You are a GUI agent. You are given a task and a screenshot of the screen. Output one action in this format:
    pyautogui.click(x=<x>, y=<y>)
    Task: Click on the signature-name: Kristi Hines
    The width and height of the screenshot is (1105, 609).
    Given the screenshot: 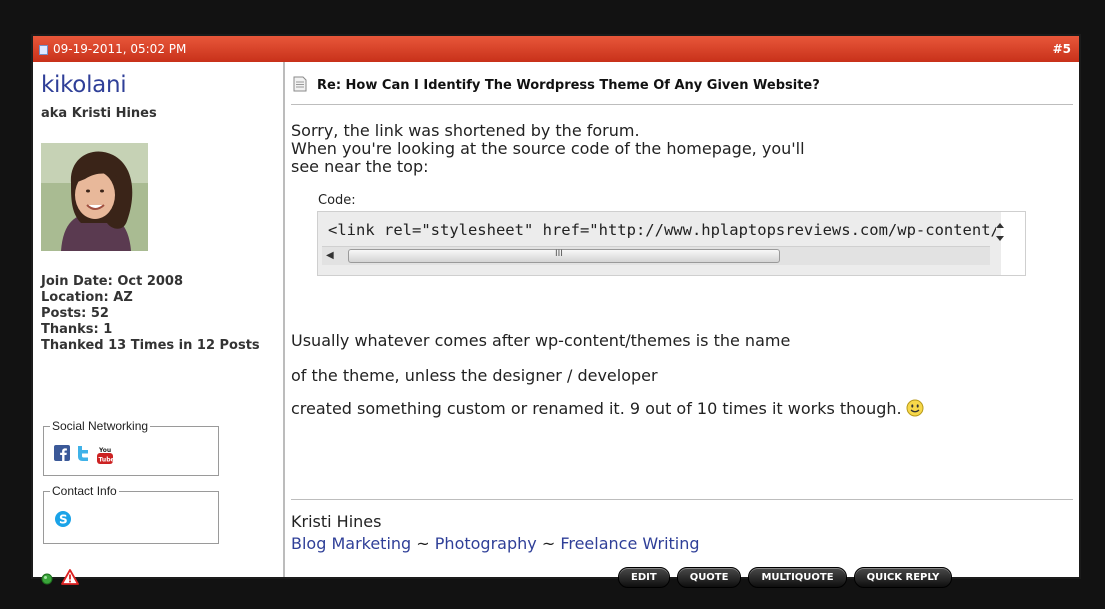 What is the action you would take?
    pyautogui.click(x=336, y=521)
    